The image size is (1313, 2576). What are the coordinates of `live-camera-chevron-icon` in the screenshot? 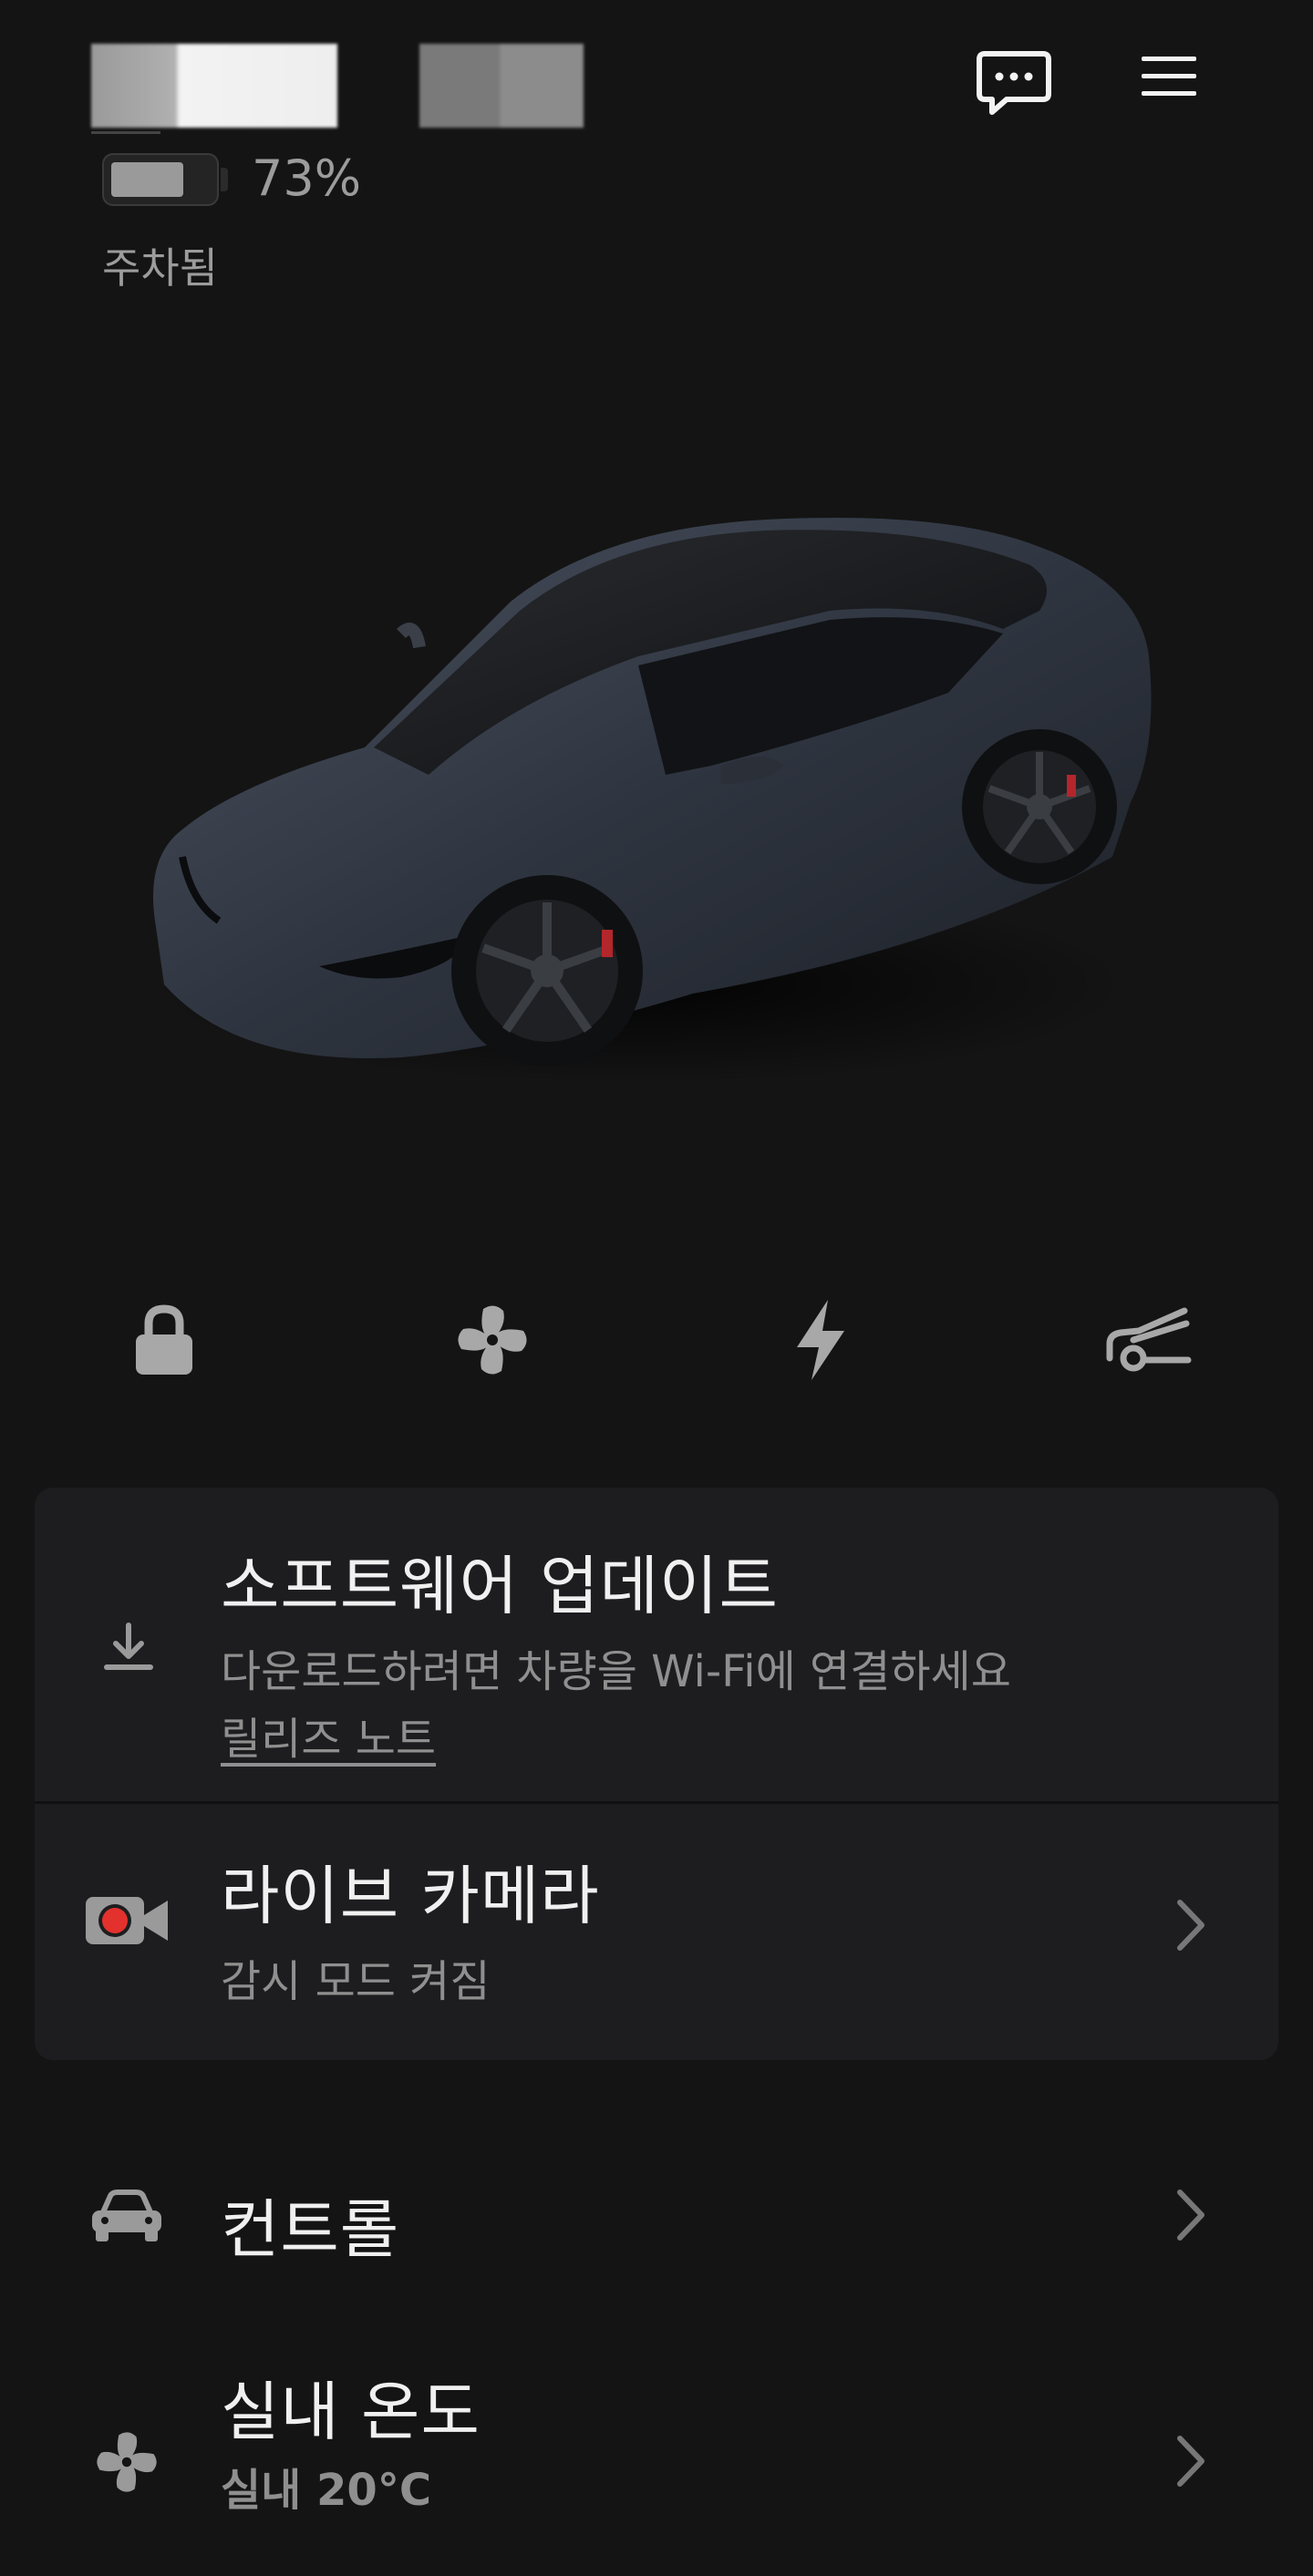 It's located at (1190, 1926).